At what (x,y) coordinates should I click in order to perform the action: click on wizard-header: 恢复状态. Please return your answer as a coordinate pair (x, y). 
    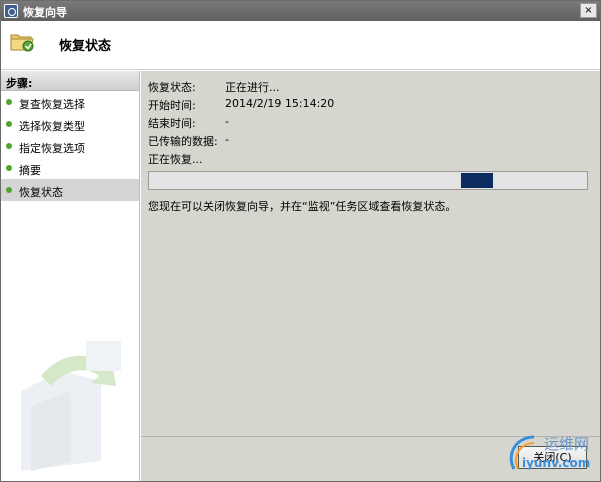
    Looking at the image, I should click on (300, 45).